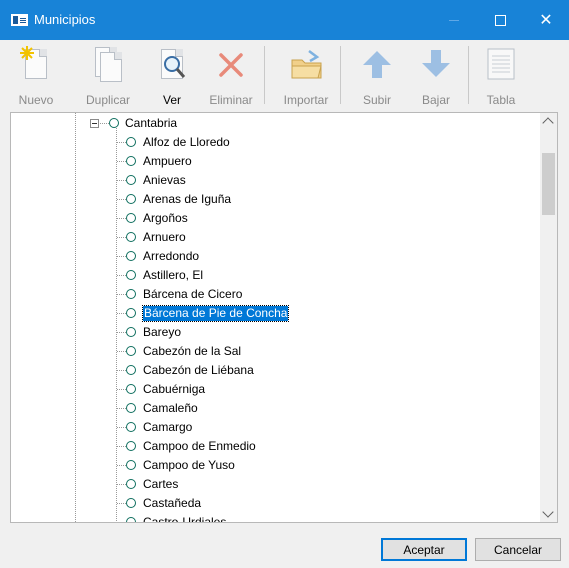 This screenshot has width=569, height=568. I want to click on scrollbar-thumb, so click(548, 184).